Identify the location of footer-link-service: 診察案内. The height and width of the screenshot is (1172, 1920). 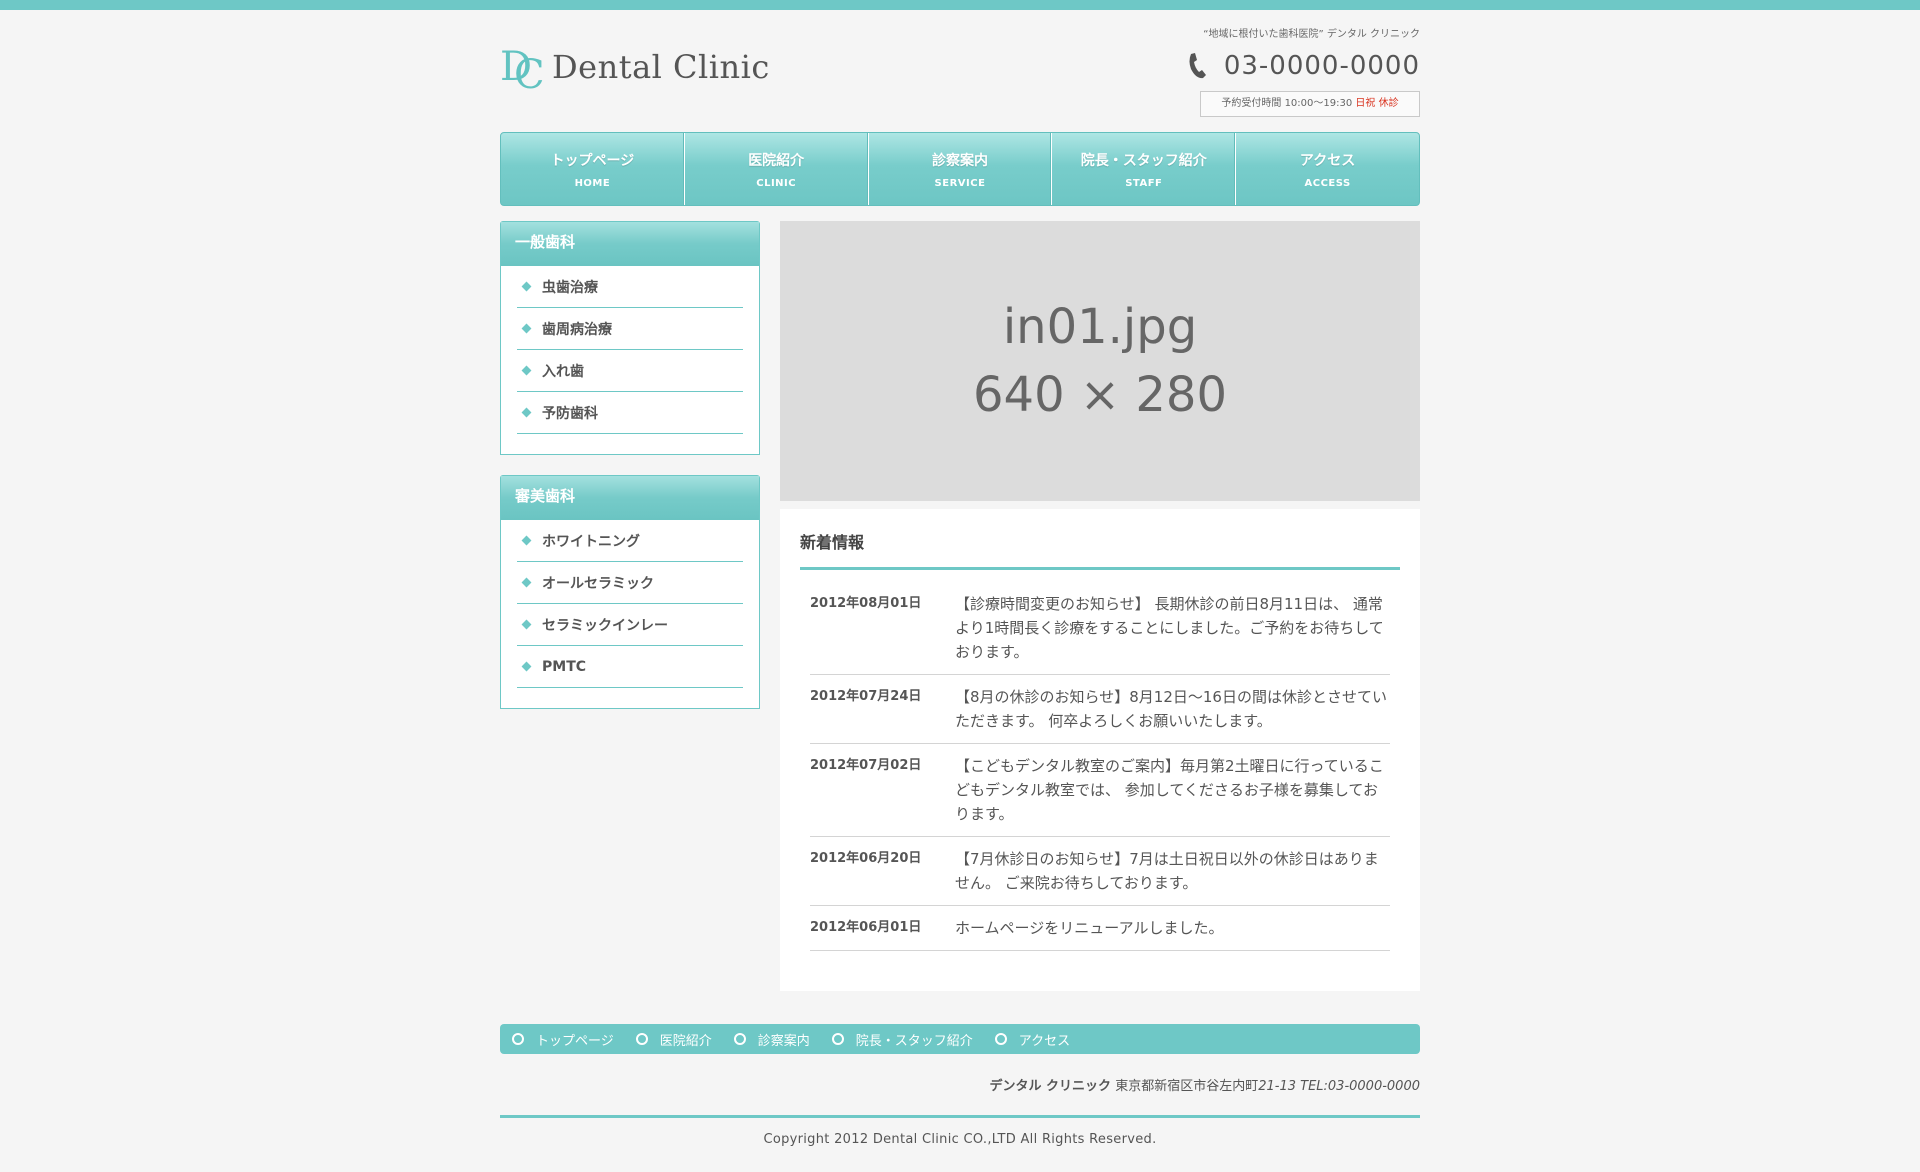
(771, 1039).